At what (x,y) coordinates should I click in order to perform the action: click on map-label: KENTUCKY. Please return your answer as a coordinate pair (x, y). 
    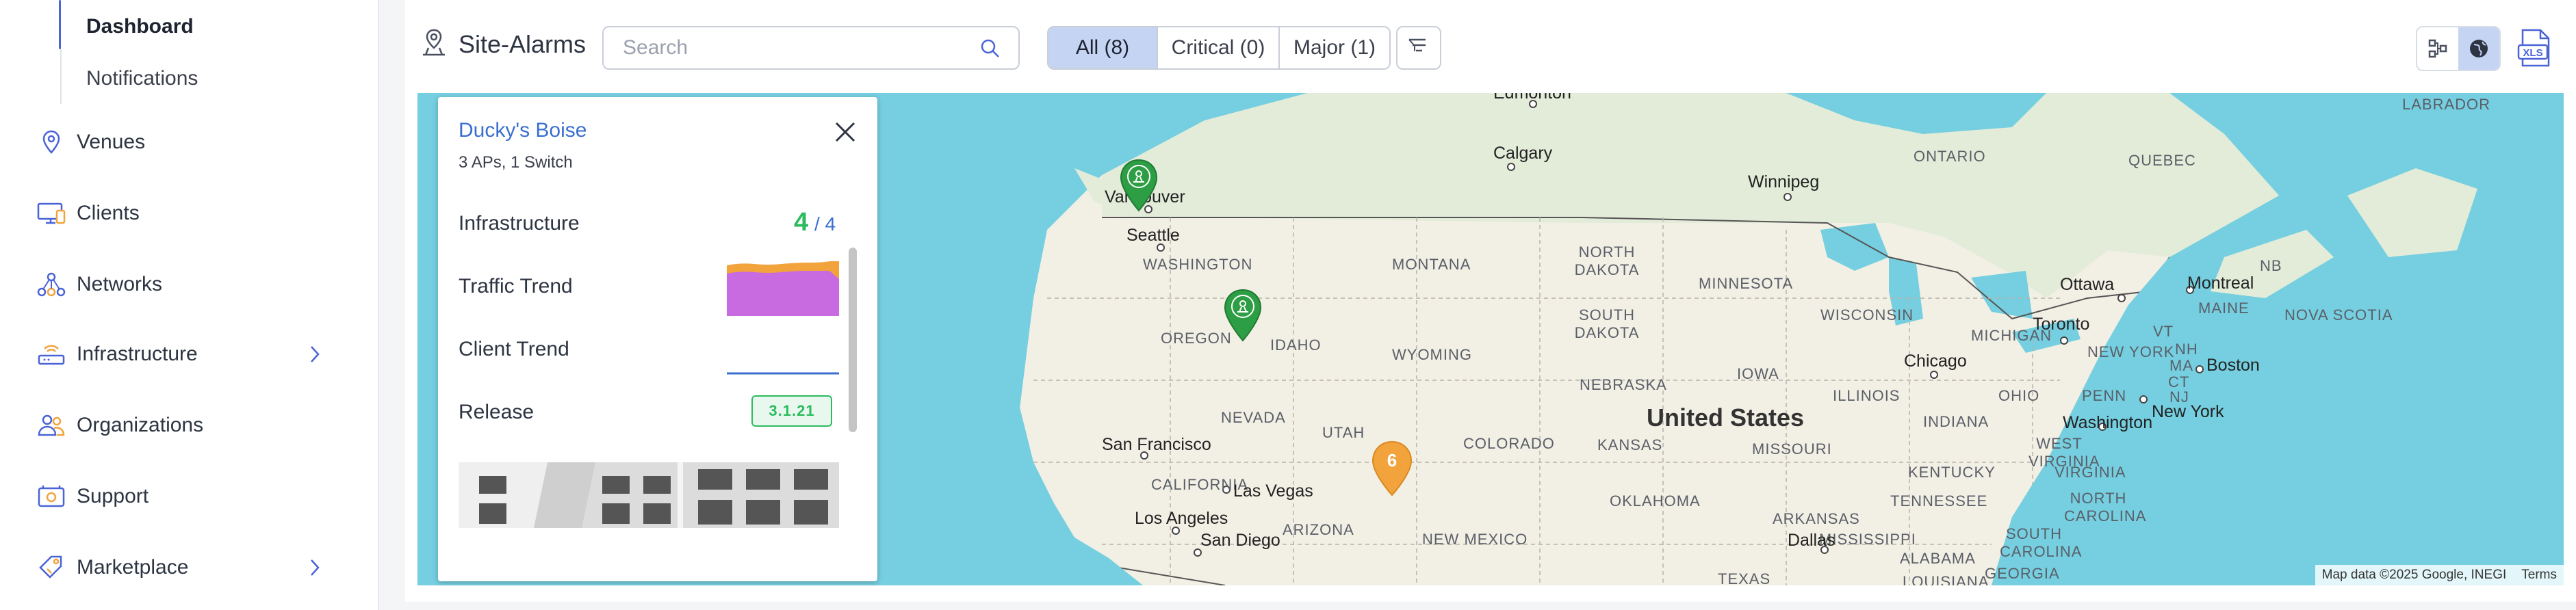
    Looking at the image, I should click on (1952, 472).